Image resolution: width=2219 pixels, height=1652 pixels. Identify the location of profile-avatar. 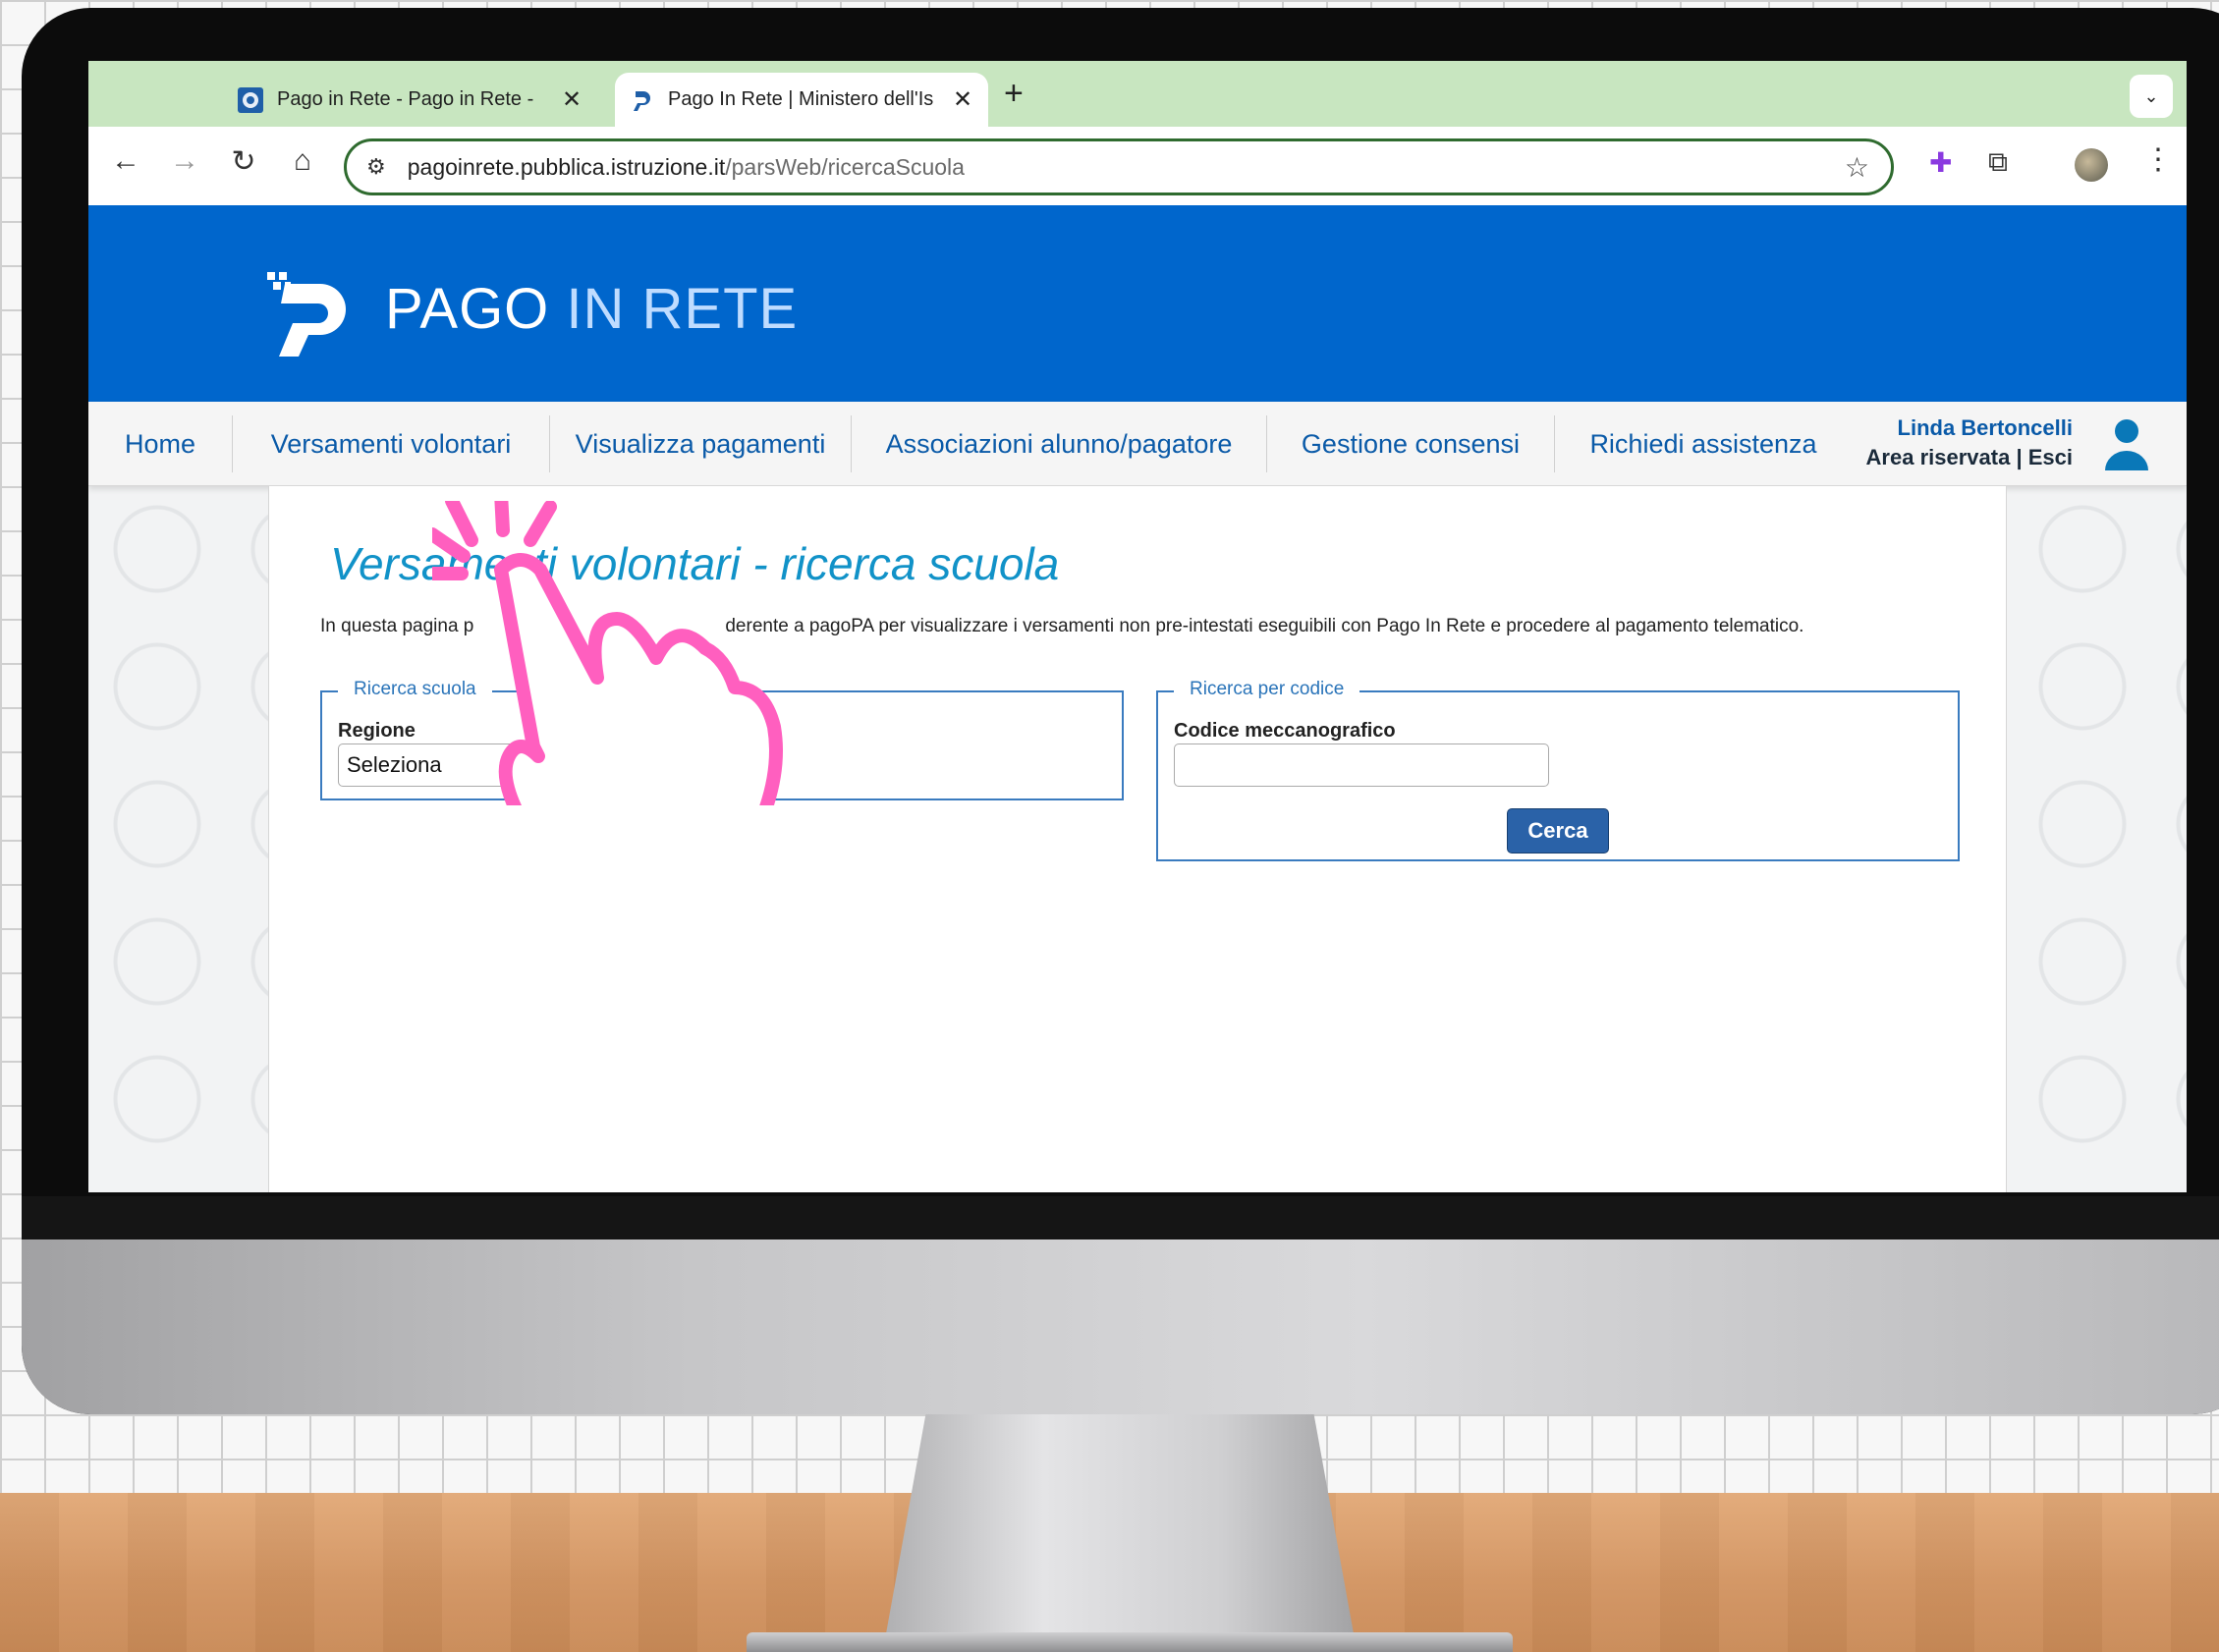
(2091, 165).